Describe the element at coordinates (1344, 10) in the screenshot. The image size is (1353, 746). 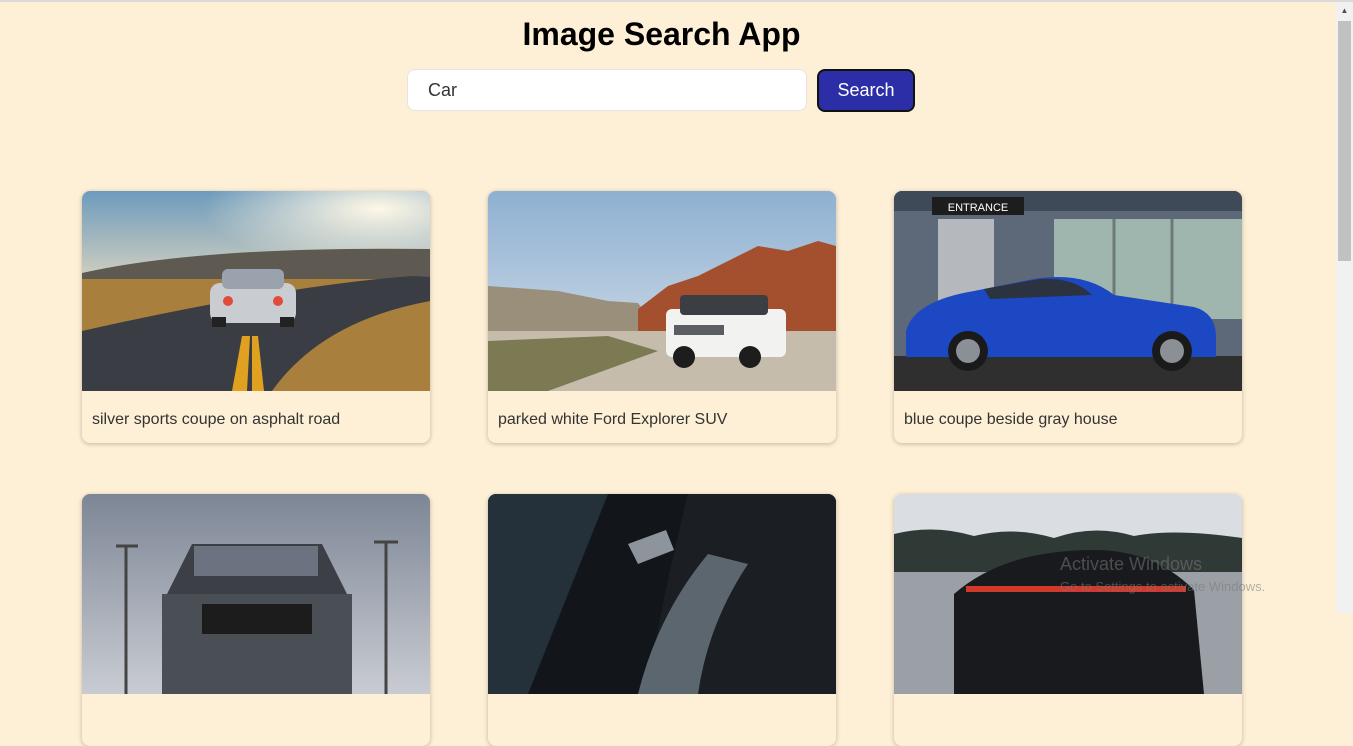
I see `scroll-up-arrow-icon: ▲` at that location.